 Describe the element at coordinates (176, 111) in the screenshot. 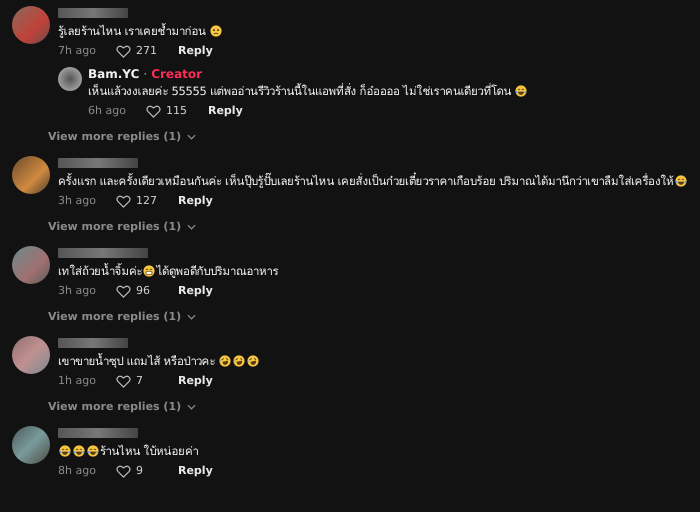

I see `like-count: 115` at that location.